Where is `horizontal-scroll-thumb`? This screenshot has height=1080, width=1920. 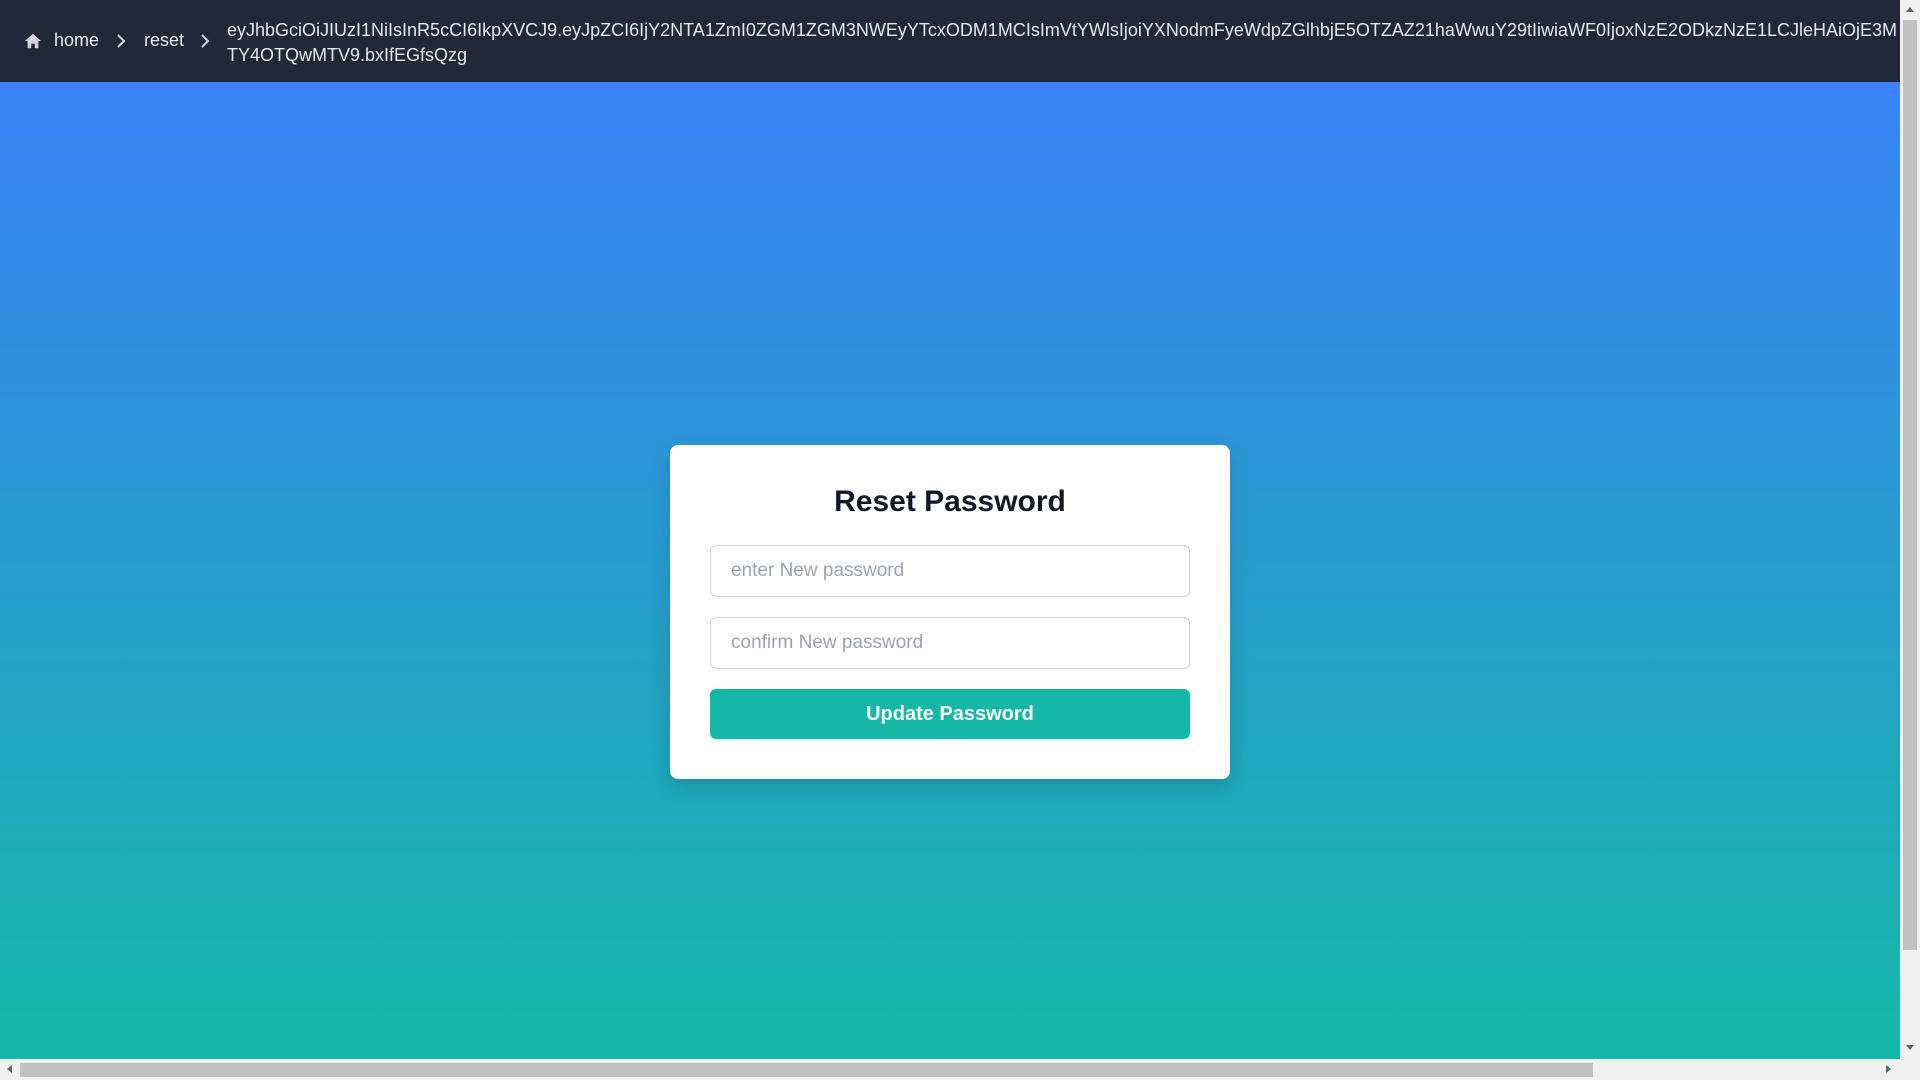
horizontal-scroll-thumb is located at coordinates (806, 1070).